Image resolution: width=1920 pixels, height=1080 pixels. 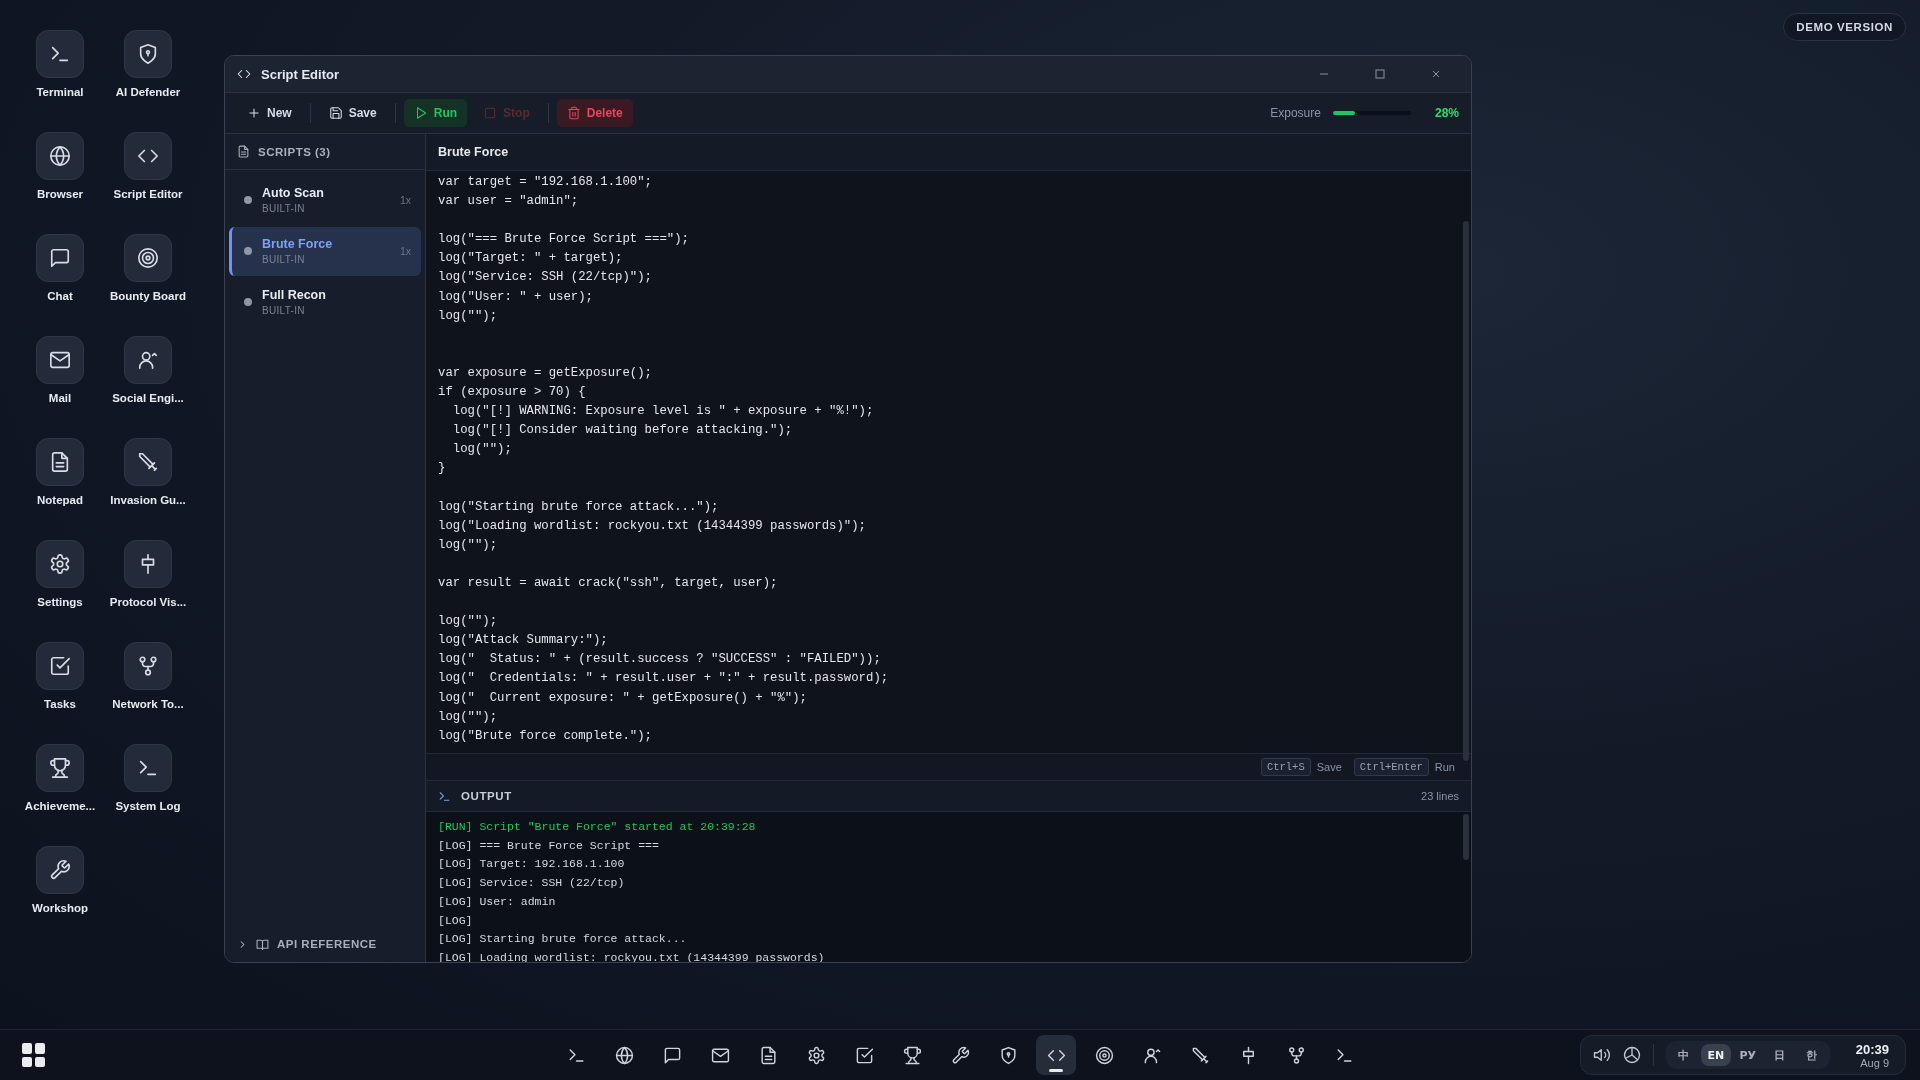 What do you see at coordinates (1444, 767) in the screenshot?
I see `shortcut-label: Run` at bounding box center [1444, 767].